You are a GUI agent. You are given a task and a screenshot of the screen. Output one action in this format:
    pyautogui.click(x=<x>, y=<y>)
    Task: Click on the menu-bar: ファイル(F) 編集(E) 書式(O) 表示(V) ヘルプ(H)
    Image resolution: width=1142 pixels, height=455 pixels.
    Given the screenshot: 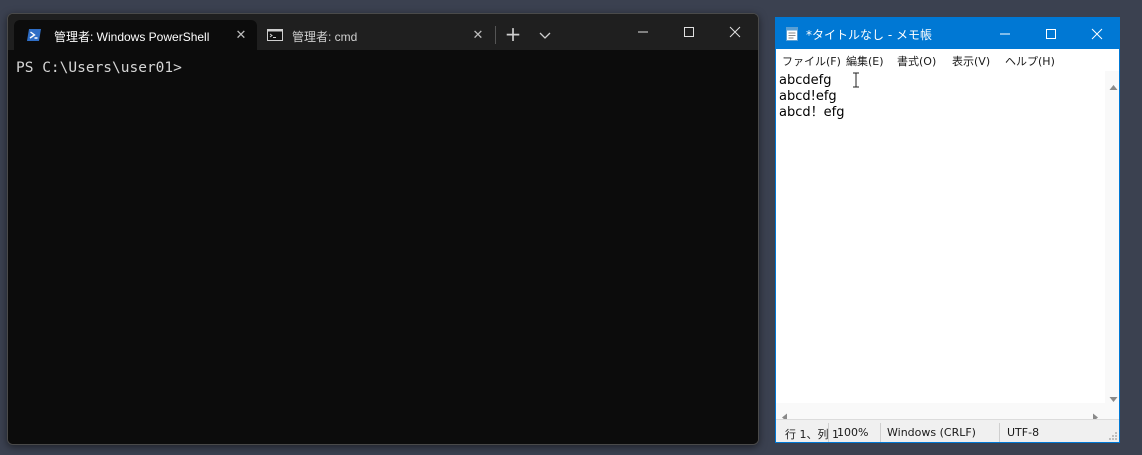 What is the action you would take?
    pyautogui.click(x=947, y=60)
    